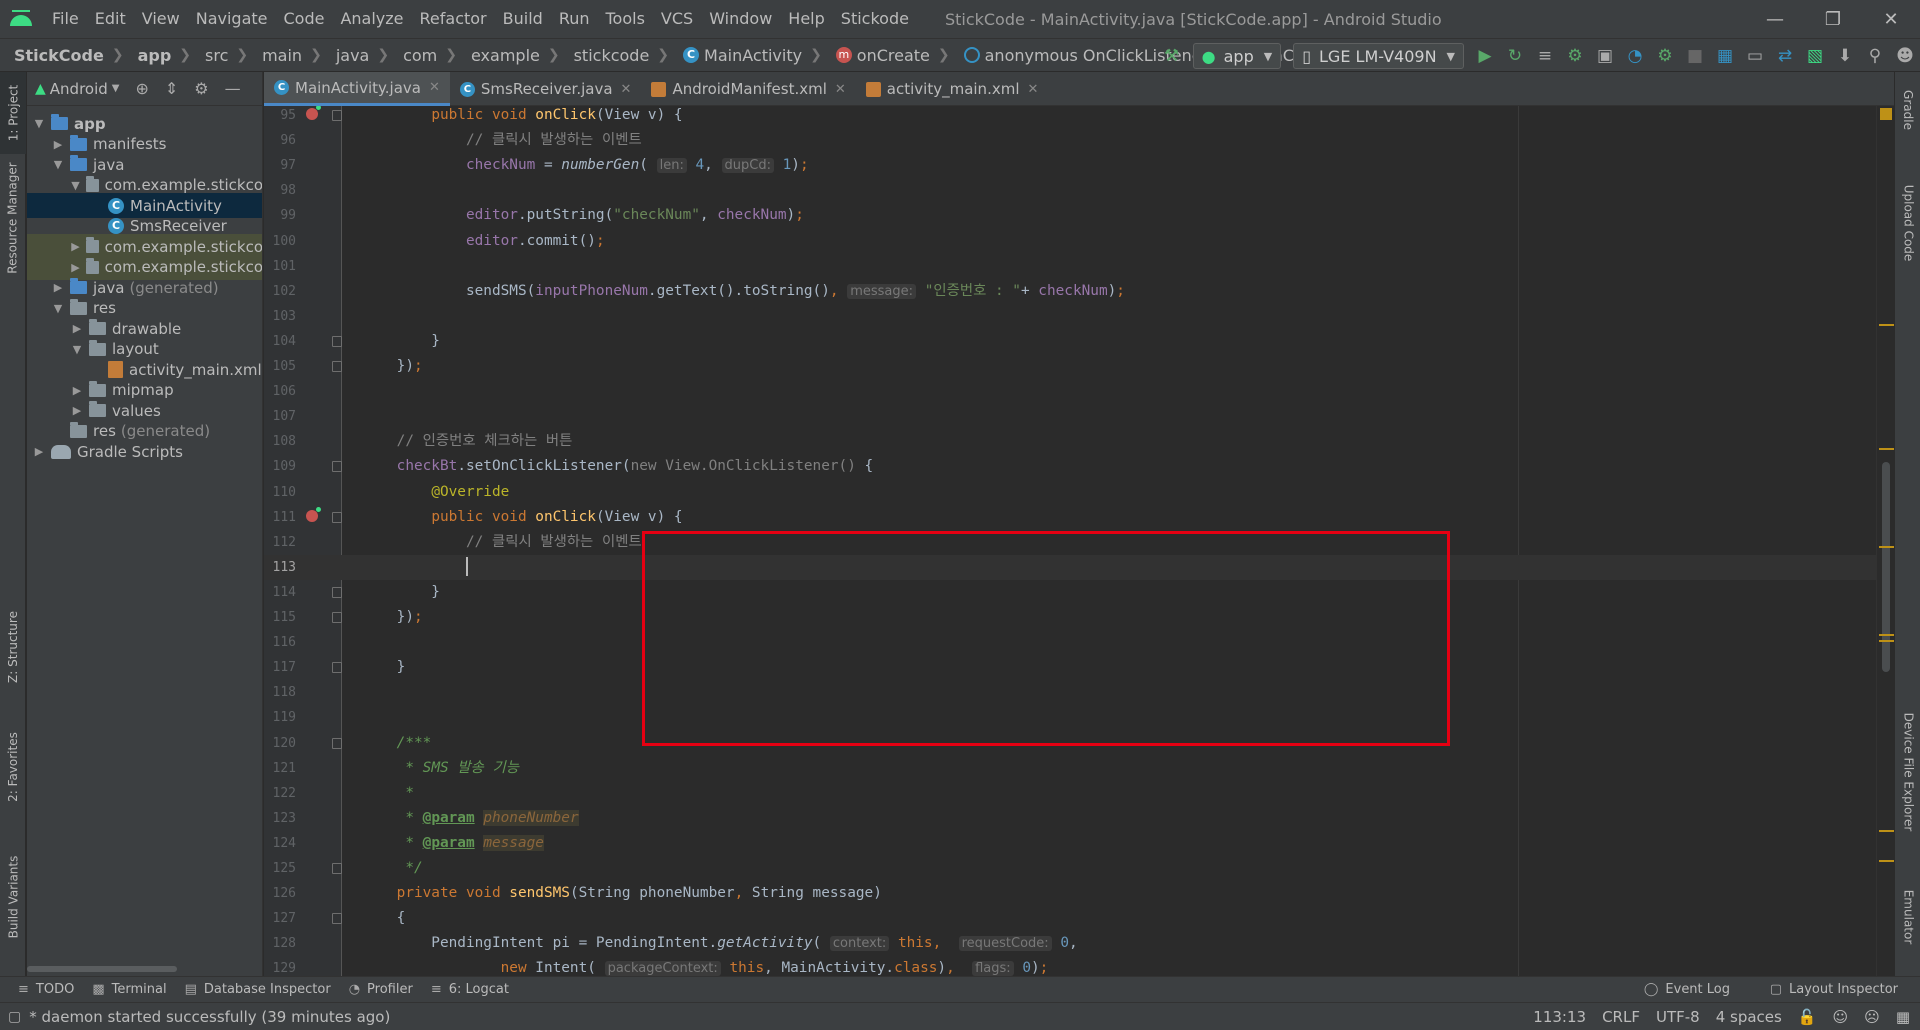 This screenshot has width=1920, height=1030. Describe the element at coordinates (886, 55) in the screenshot. I see `breadcrumb-item: m onCreate ❯` at that location.